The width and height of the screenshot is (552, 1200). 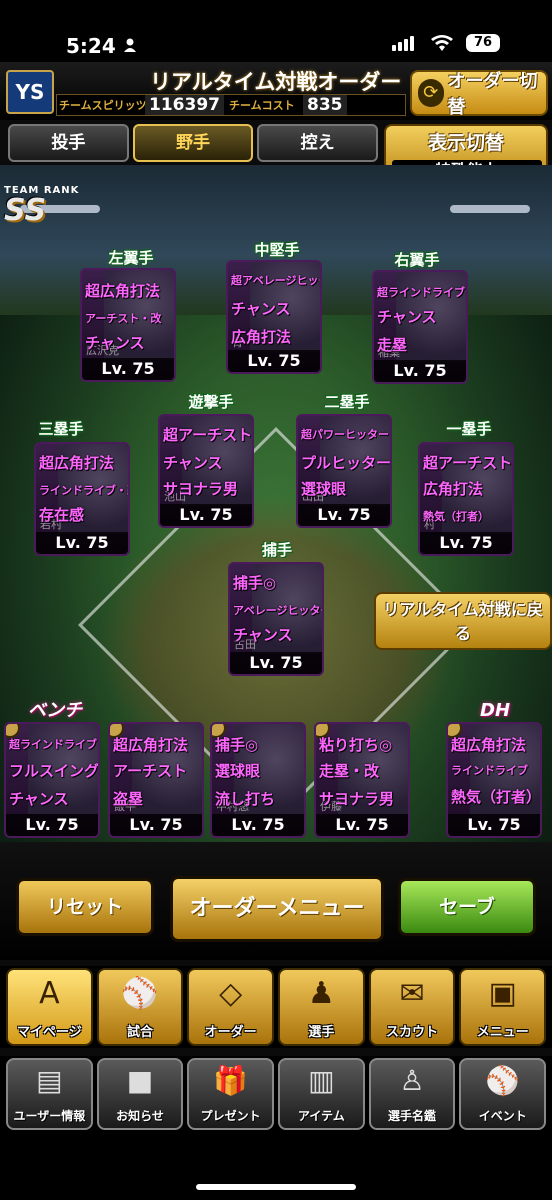 I want to click on team-logo: YS, so click(x=30, y=92).